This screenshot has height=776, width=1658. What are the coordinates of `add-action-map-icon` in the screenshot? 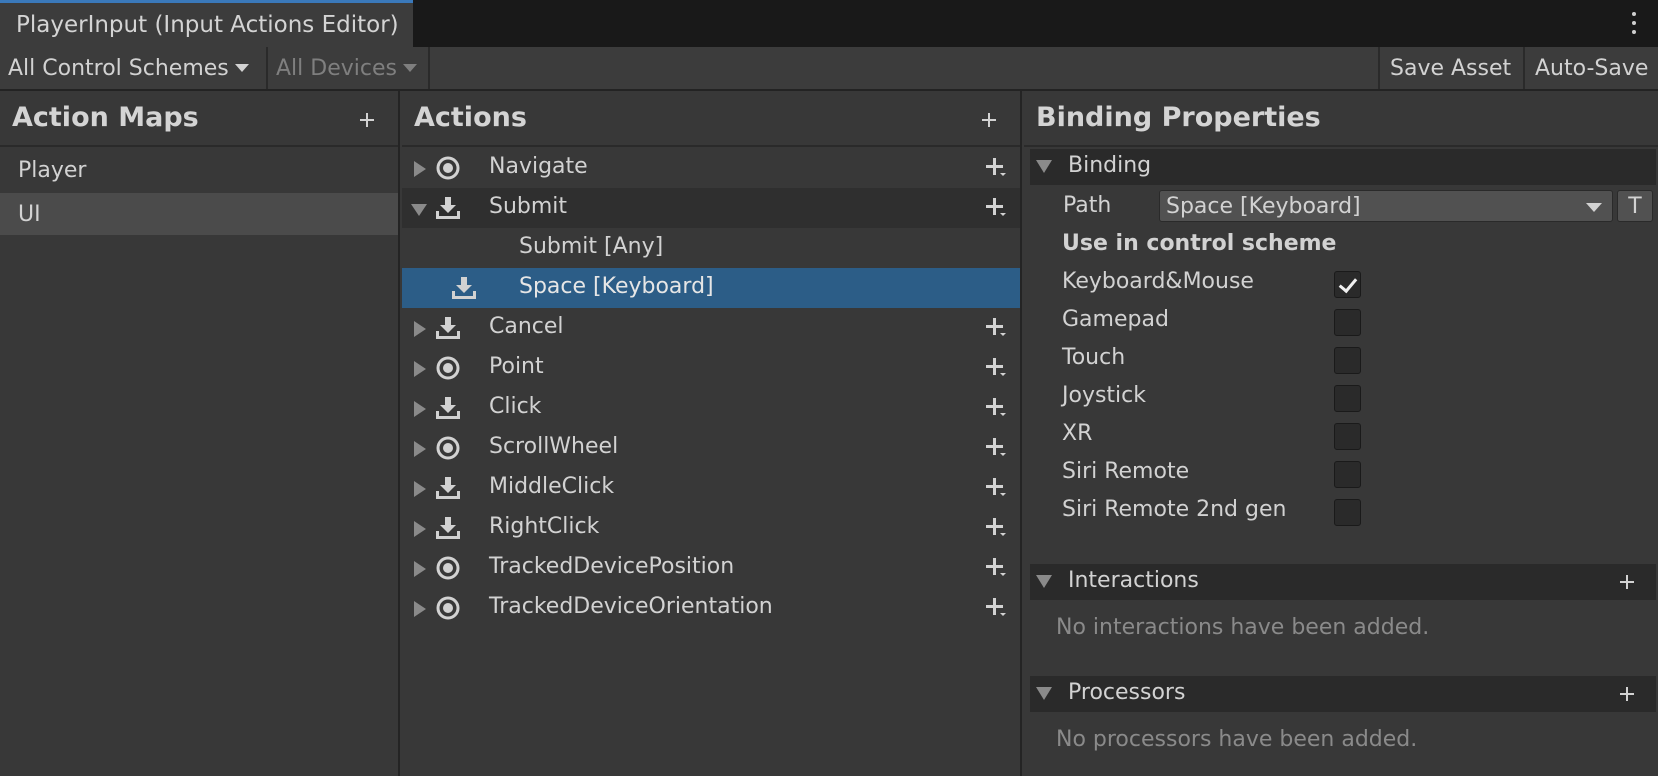 It's located at (367, 120).